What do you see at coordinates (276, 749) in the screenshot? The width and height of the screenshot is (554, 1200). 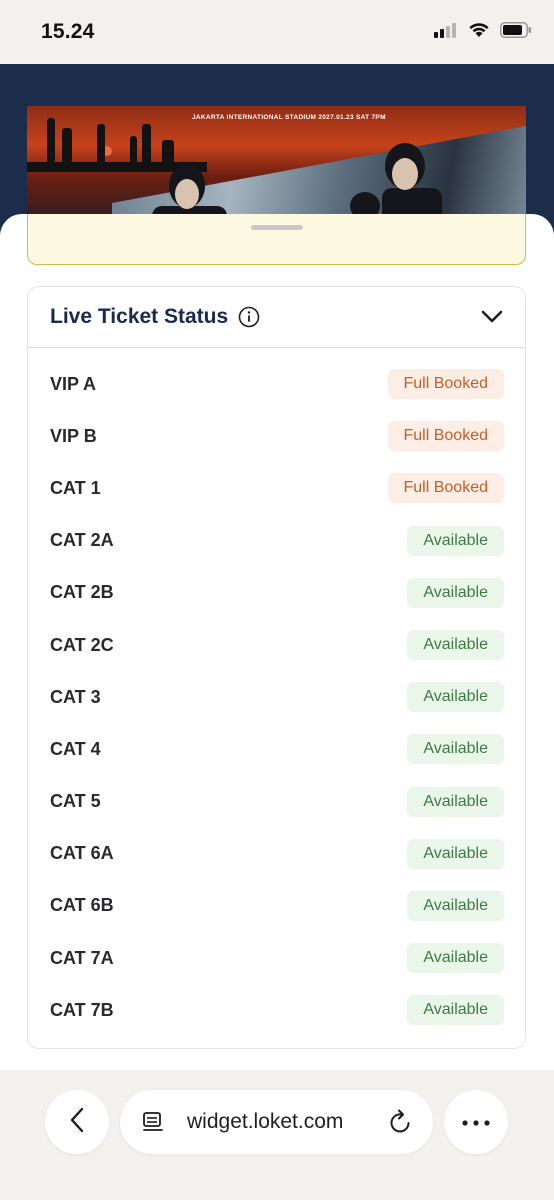 I see `ticket-row: CAT 4 Available` at bounding box center [276, 749].